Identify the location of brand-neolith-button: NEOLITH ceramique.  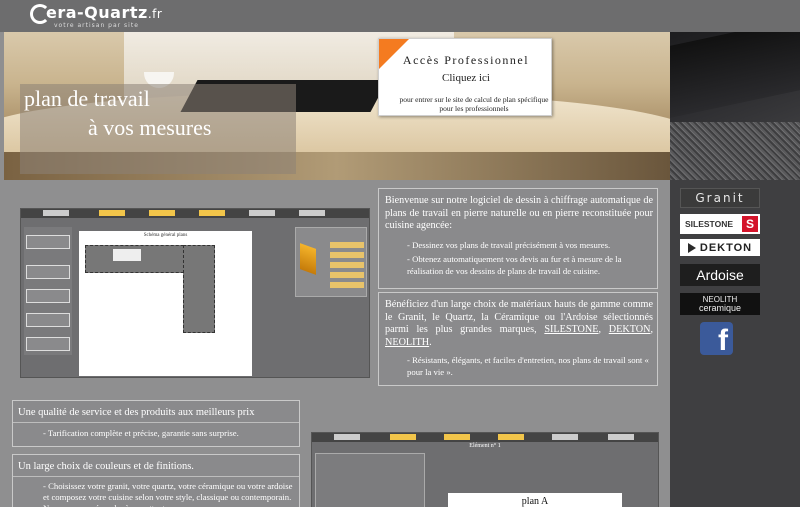
(720, 304).